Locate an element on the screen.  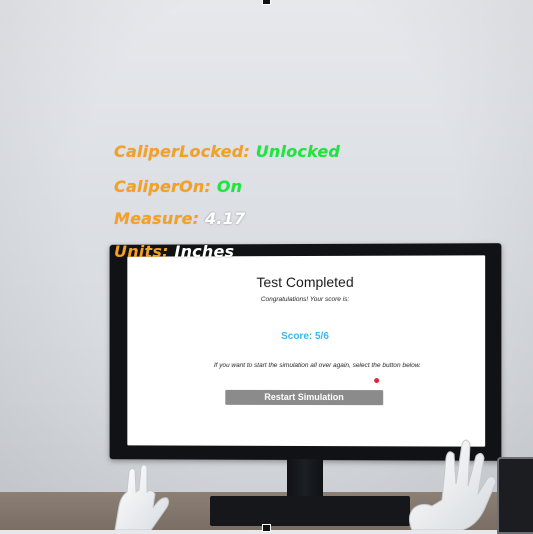
monitor-stand-neck is located at coordinates (305, 479).